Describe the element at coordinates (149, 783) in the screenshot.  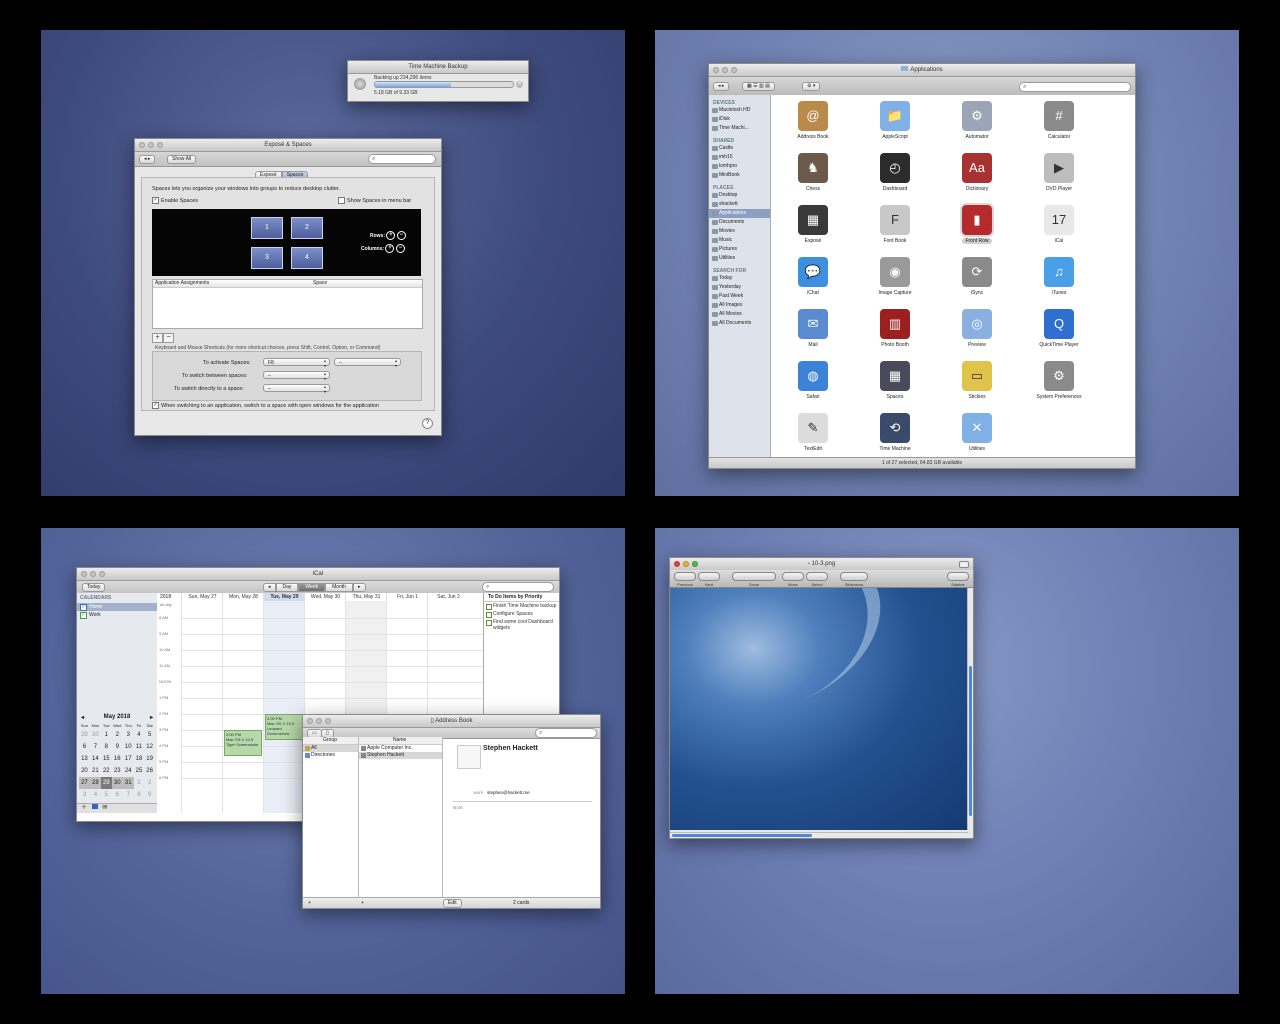
I see `mini-day: 2` at that location.